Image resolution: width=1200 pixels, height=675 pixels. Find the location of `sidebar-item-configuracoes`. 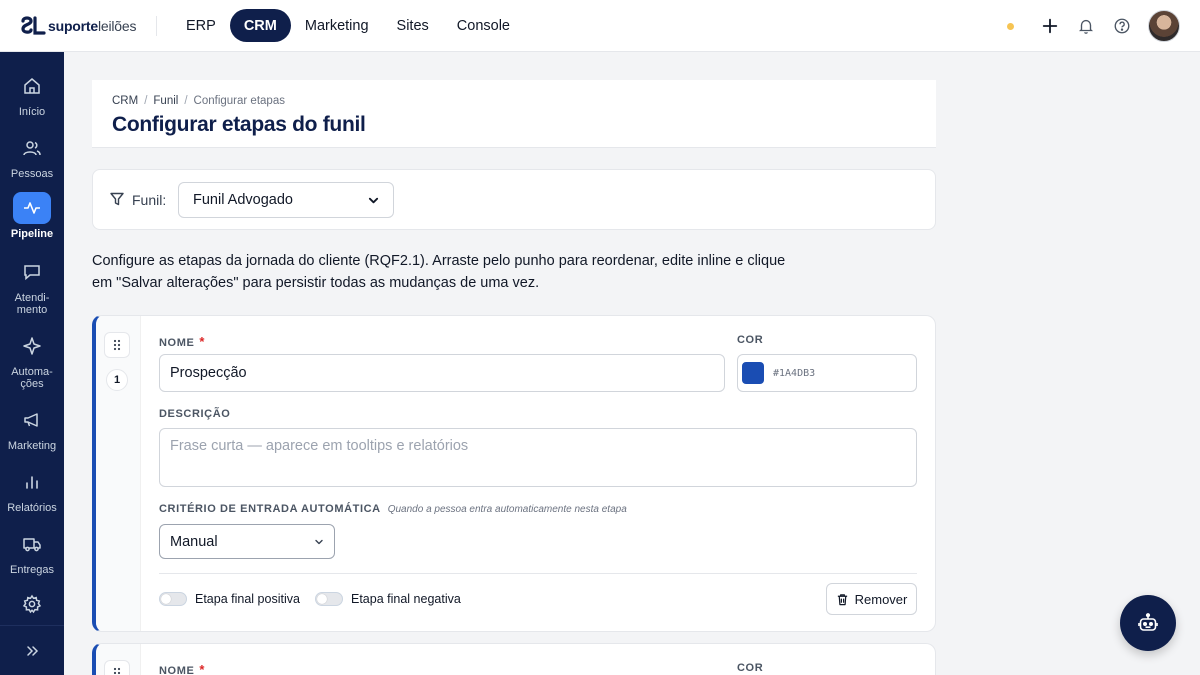

sidebar-item-configuracoes is located at coordinates (32, 604).